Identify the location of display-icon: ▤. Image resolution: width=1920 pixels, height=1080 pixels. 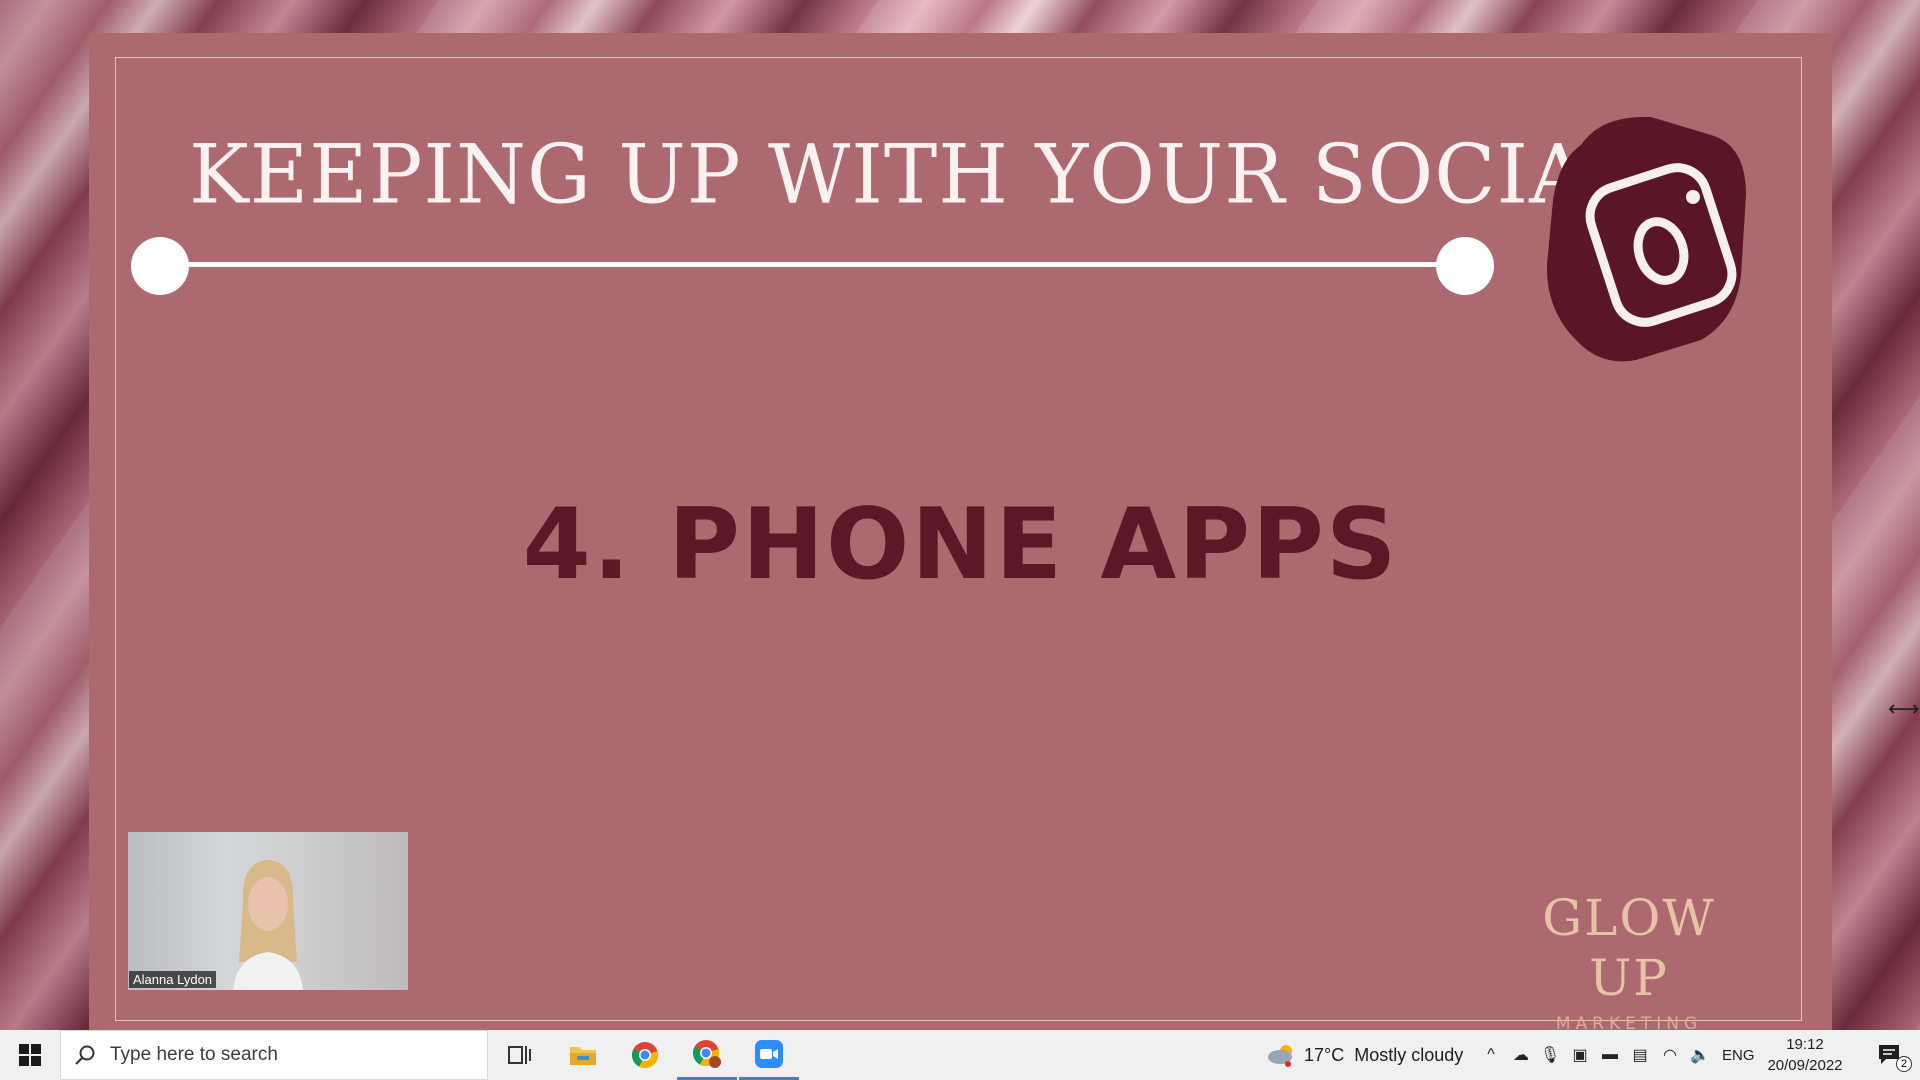
(1640, 1055).